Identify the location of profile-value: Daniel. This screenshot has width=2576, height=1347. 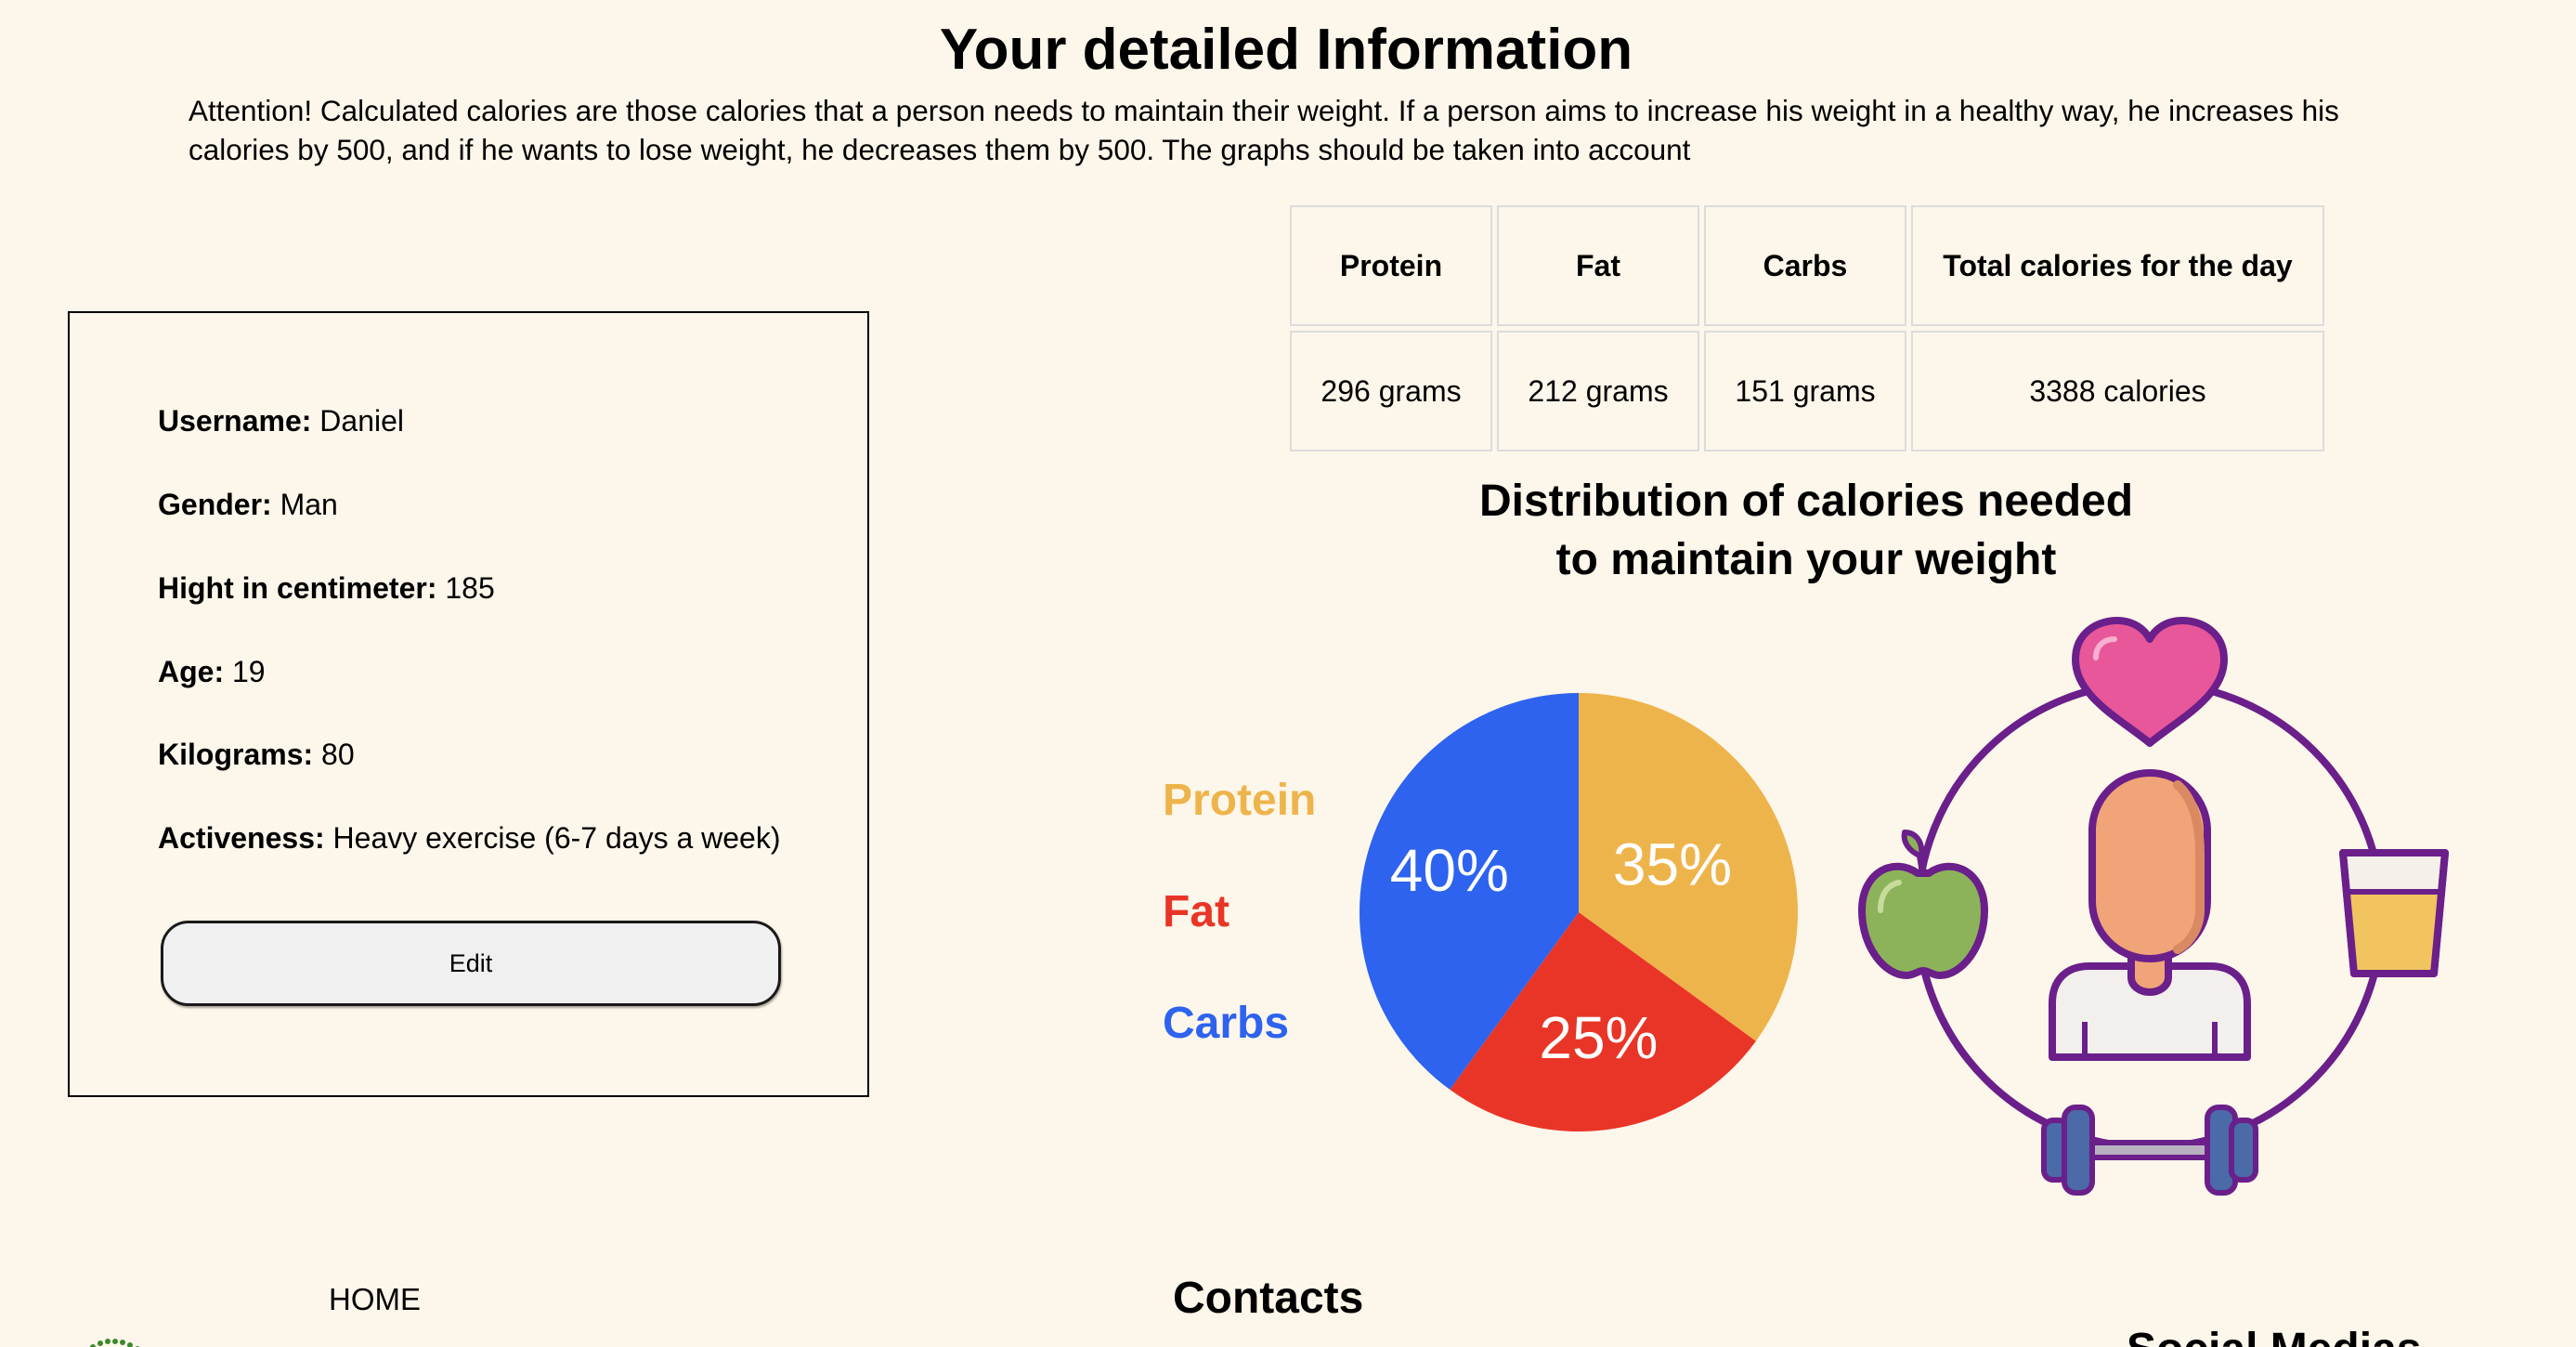
(362, 421).